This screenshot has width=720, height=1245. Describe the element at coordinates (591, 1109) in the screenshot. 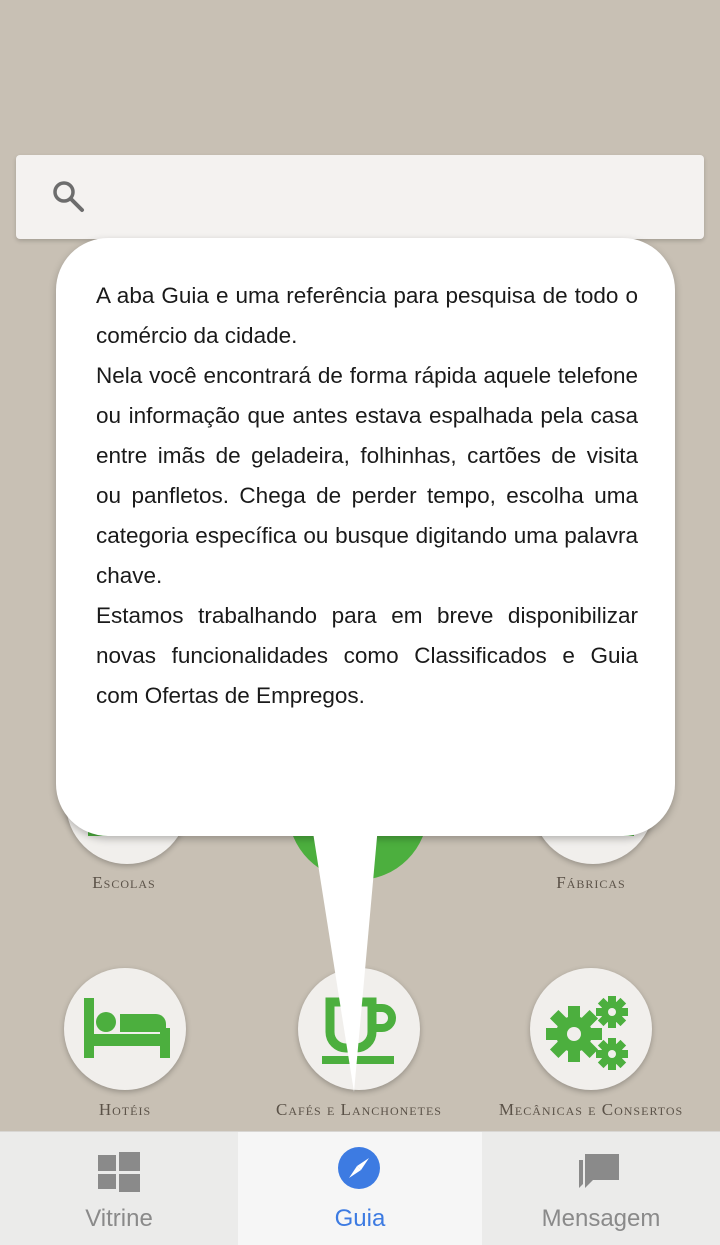

I see `category-label: Mecânicas e Consertos` at that location.